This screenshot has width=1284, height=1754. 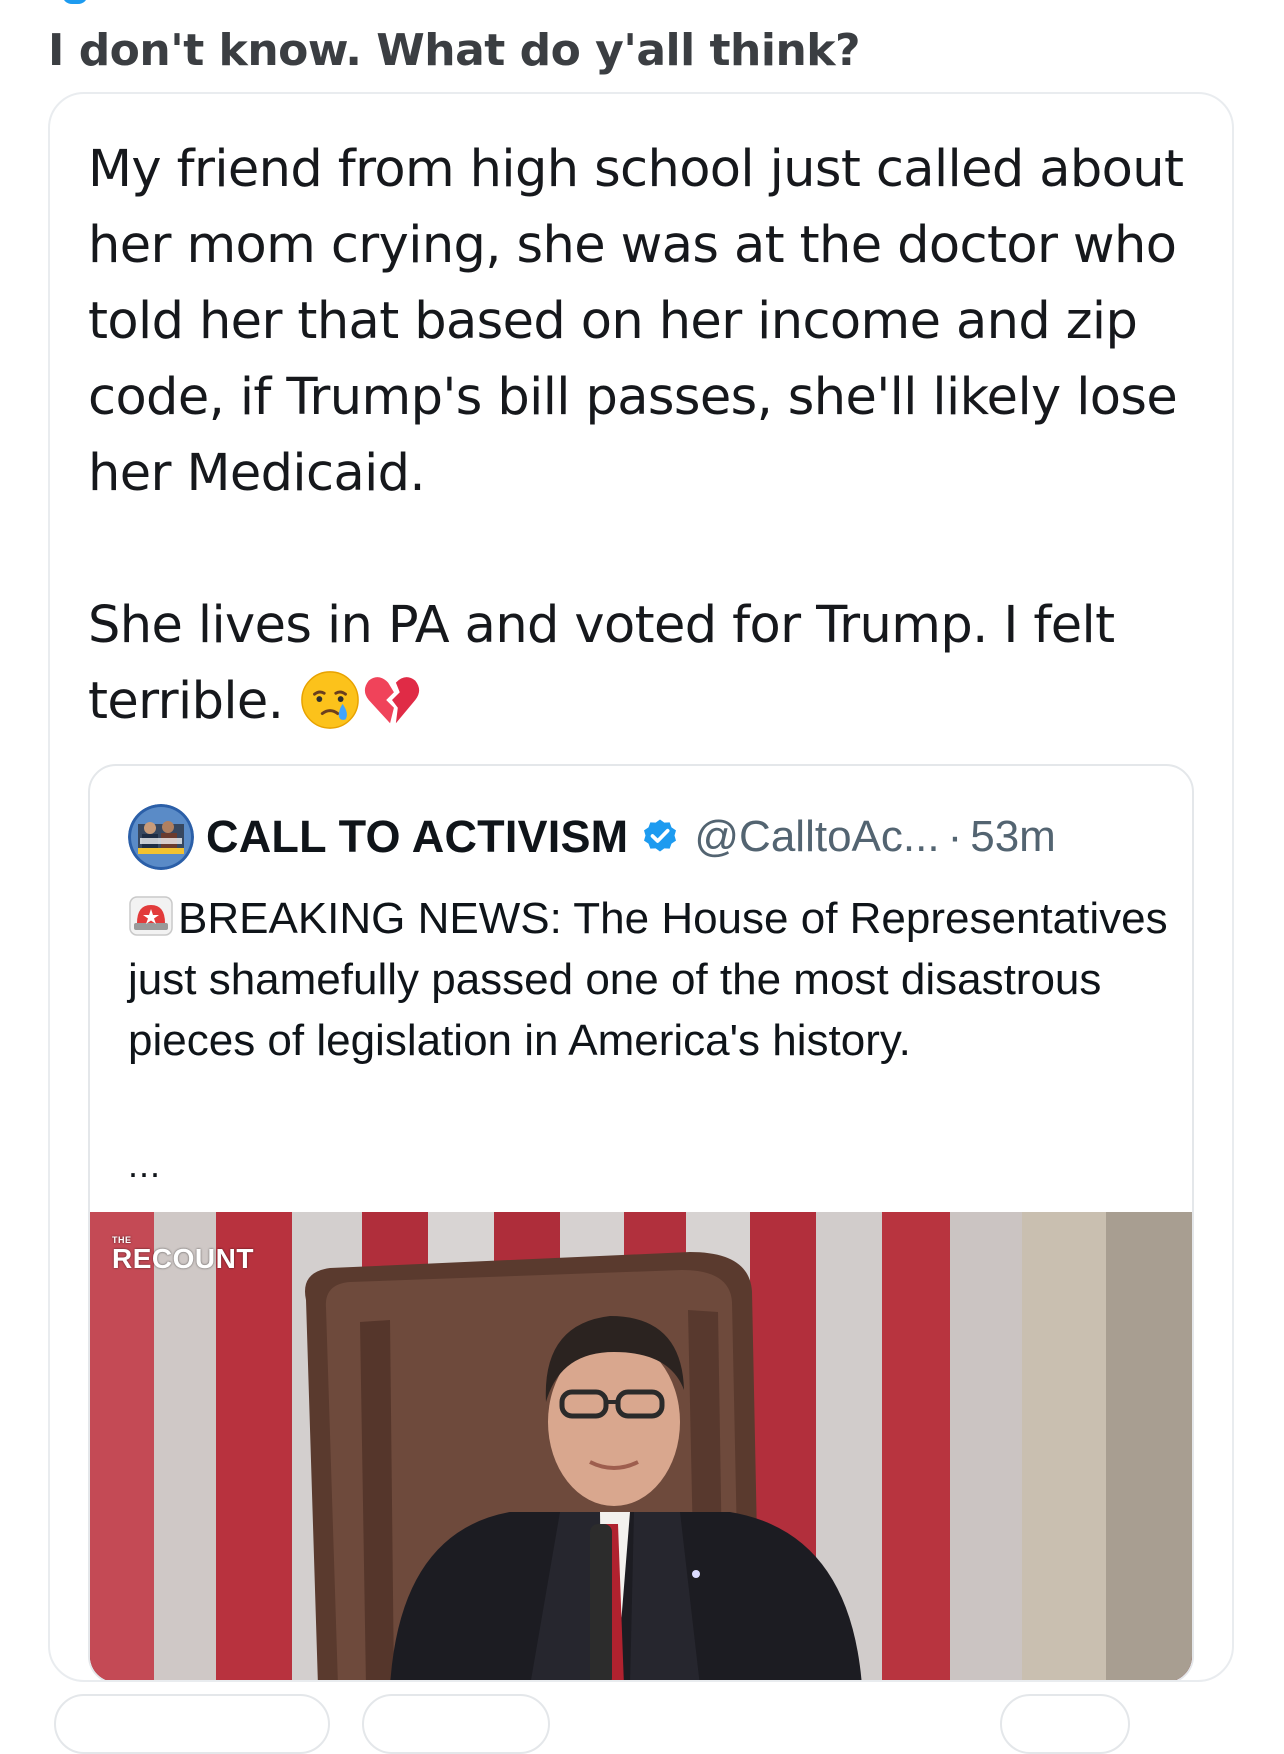 I want to click on quoted-tweet-header: CALL TO ACTIVISM @CalltoAc... · 53m, so click(x=592, y=837).